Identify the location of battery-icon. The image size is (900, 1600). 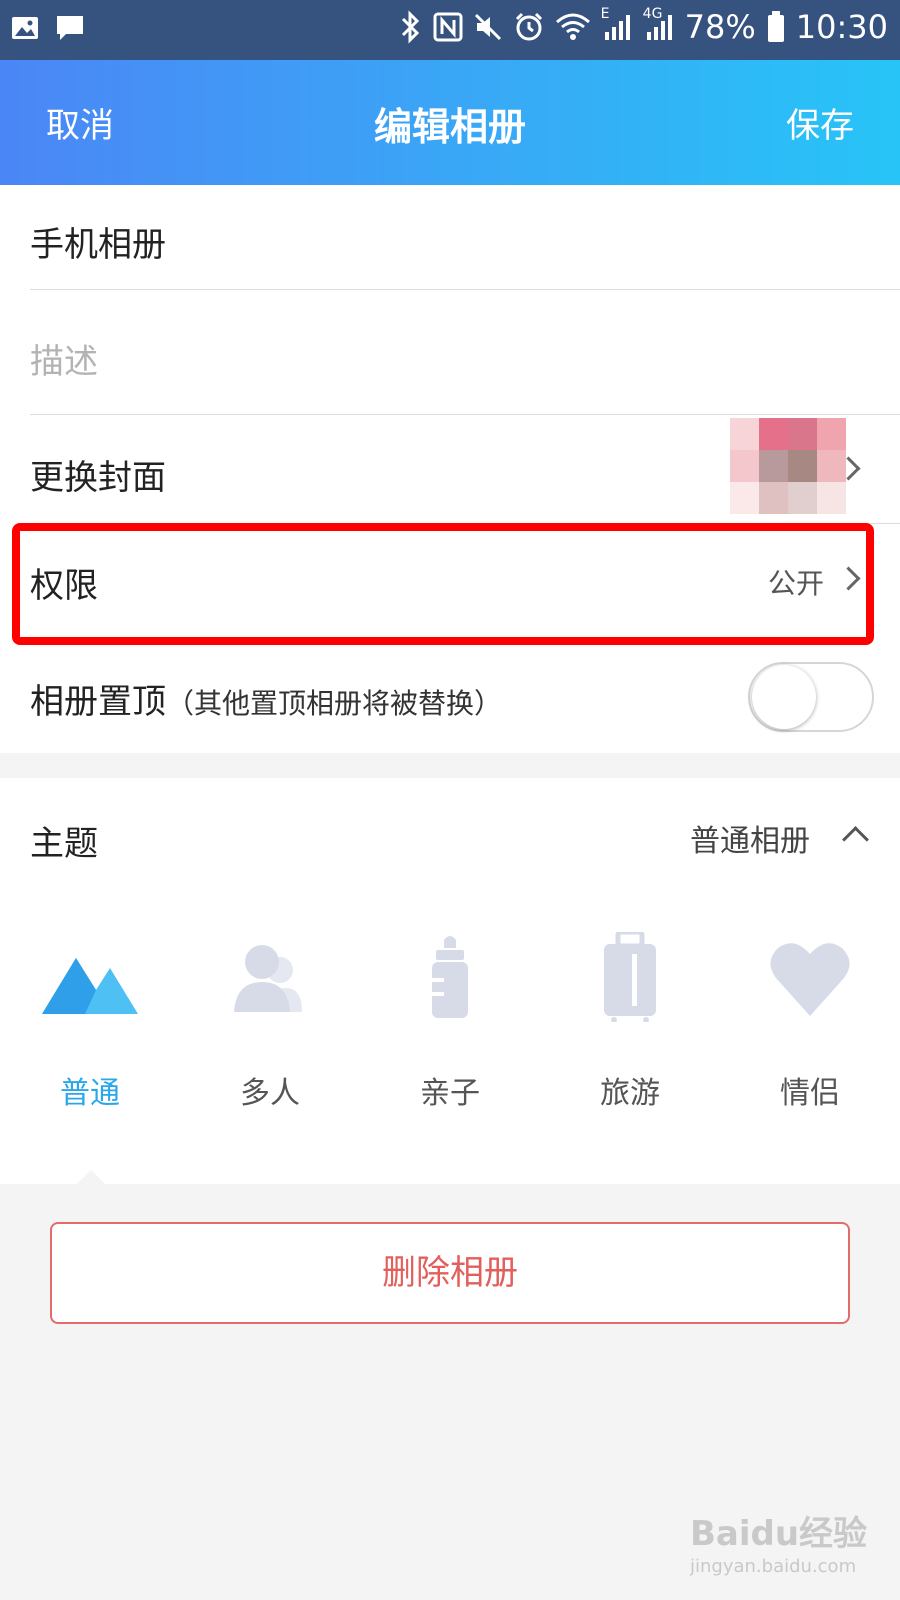
(776, 27).